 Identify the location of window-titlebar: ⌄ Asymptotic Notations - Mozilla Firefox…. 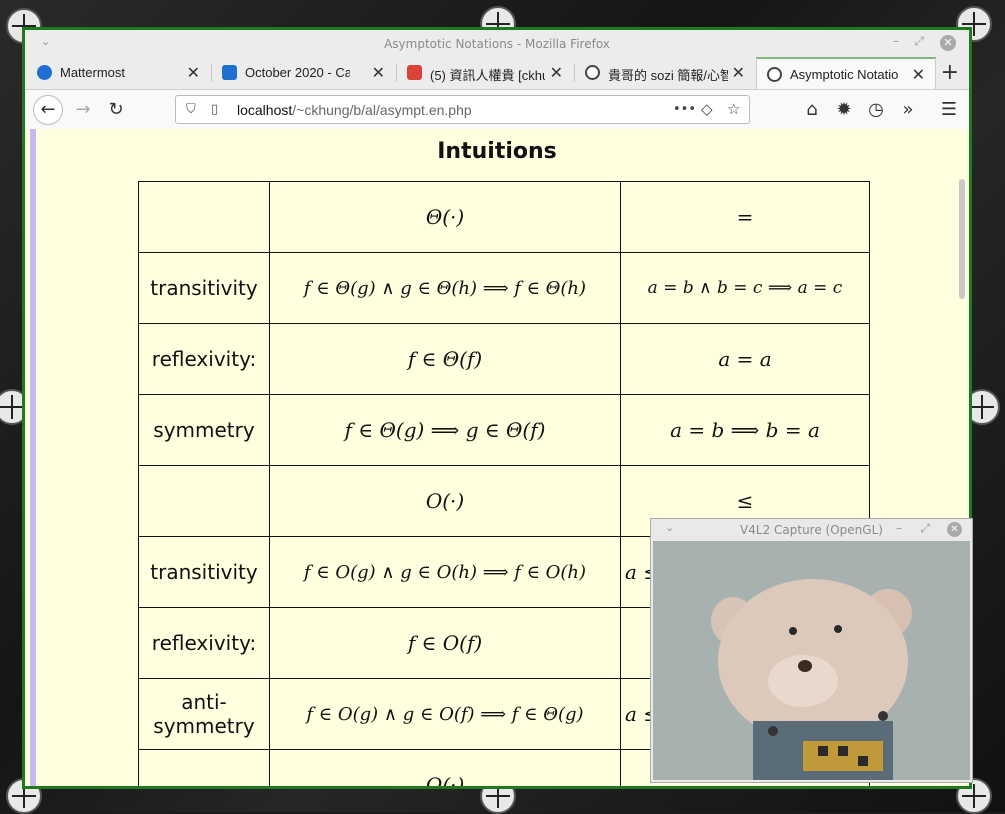
(497, 43).